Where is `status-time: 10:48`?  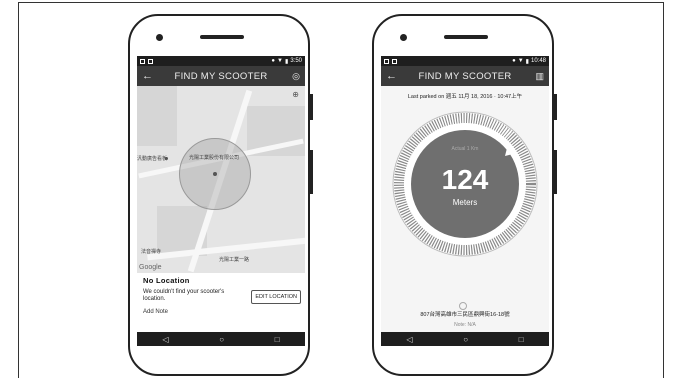 status-time: 10:48 is located at coordinates (538, 61).